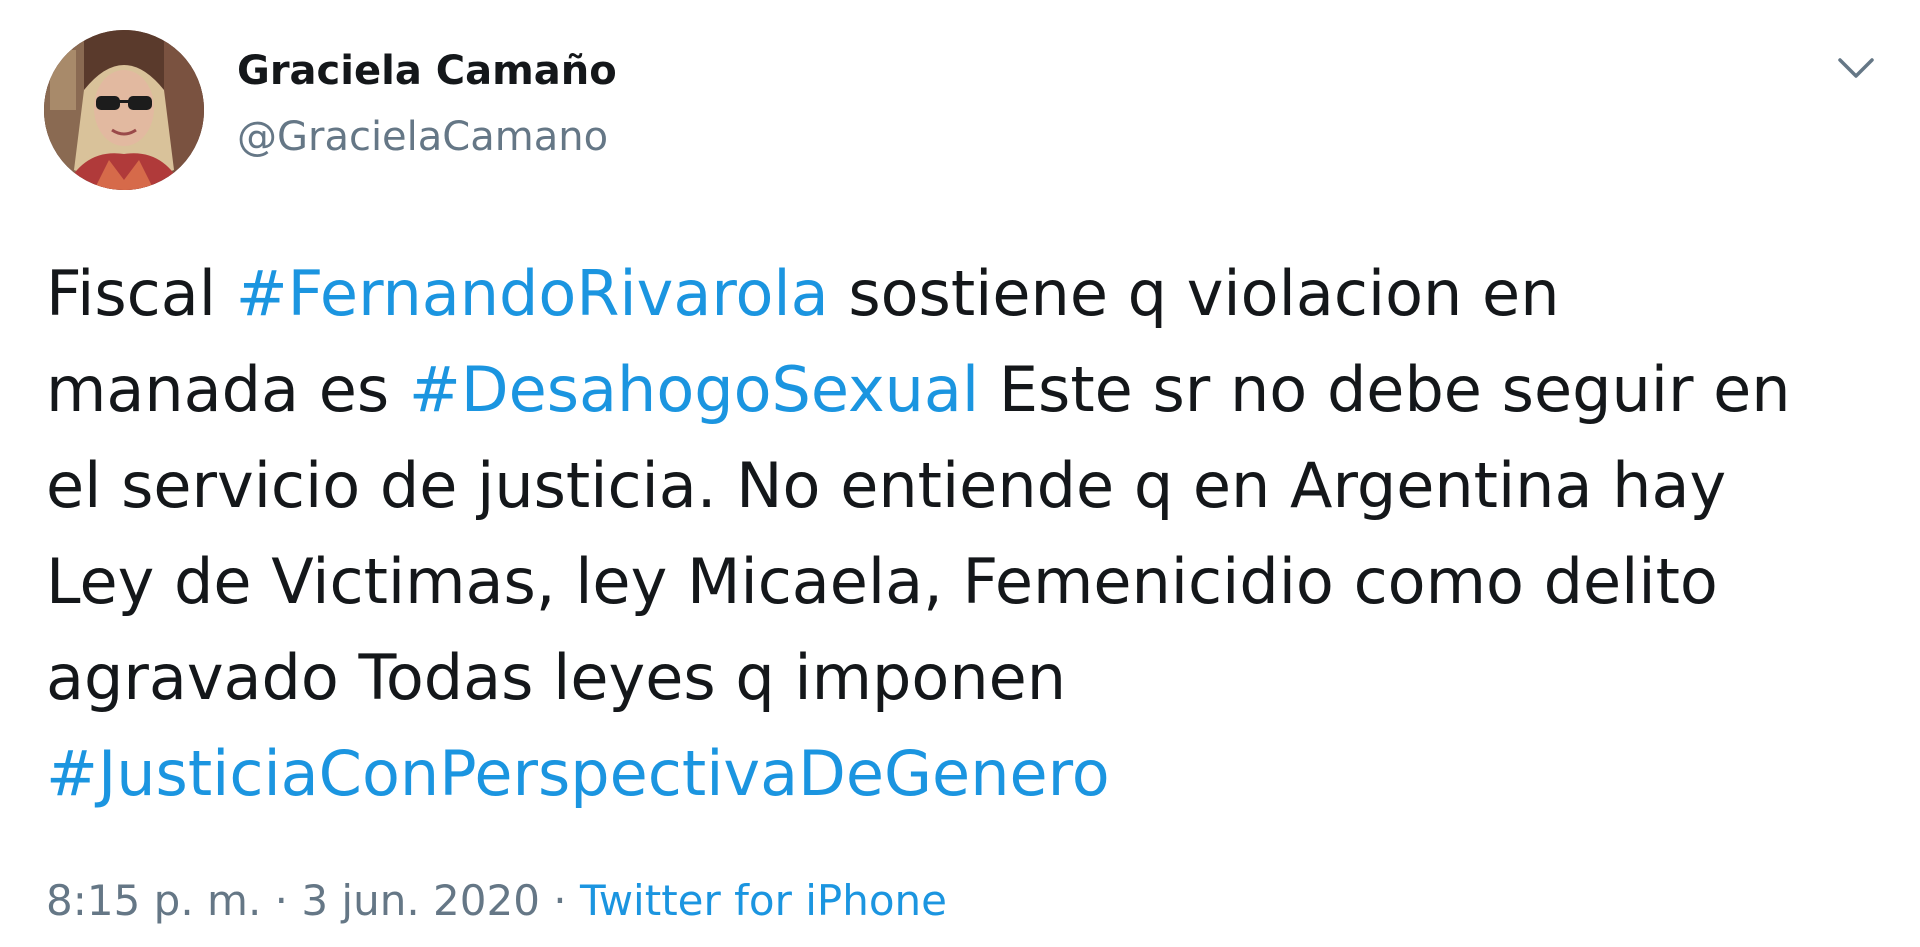 The width and height of the screenshot is (1920, 947). I want to click on tweet-text-segment: manada es, so click(227, 389).